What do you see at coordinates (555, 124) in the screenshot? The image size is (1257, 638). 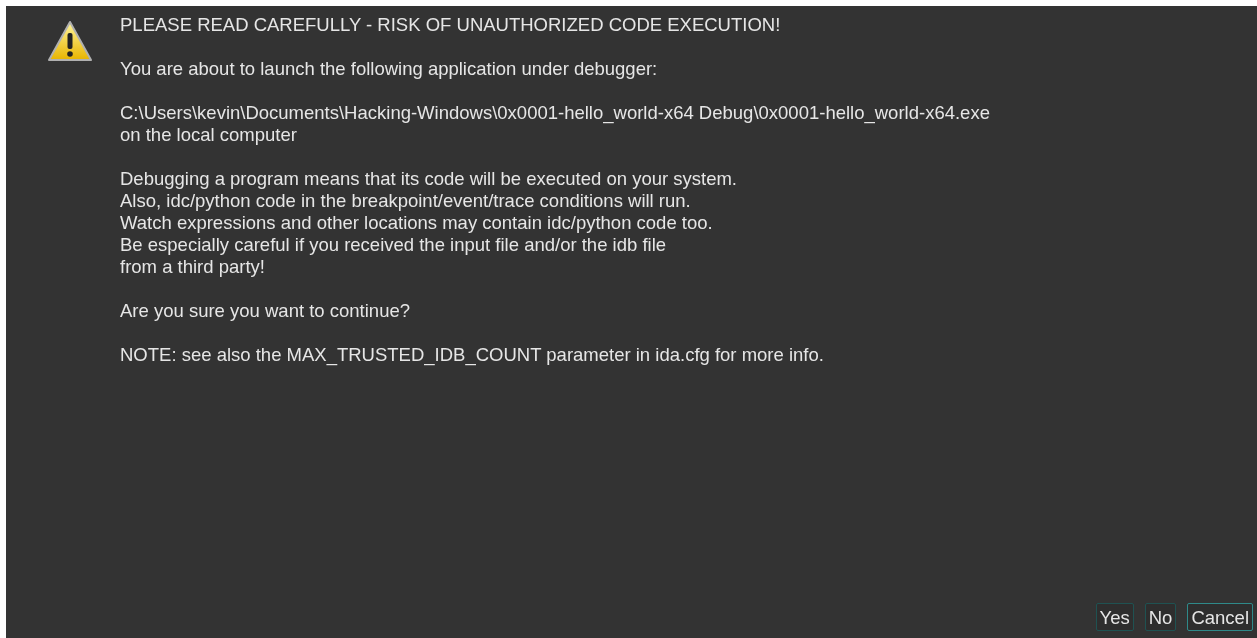 I see `message-paragraph: C:\Users\kevin\Documents\Hacking-Windows\0x0001-hello_world-x64 Debug\0x0001-hello_world-x64.exe on the local computer` at bounding box center [555, 124].